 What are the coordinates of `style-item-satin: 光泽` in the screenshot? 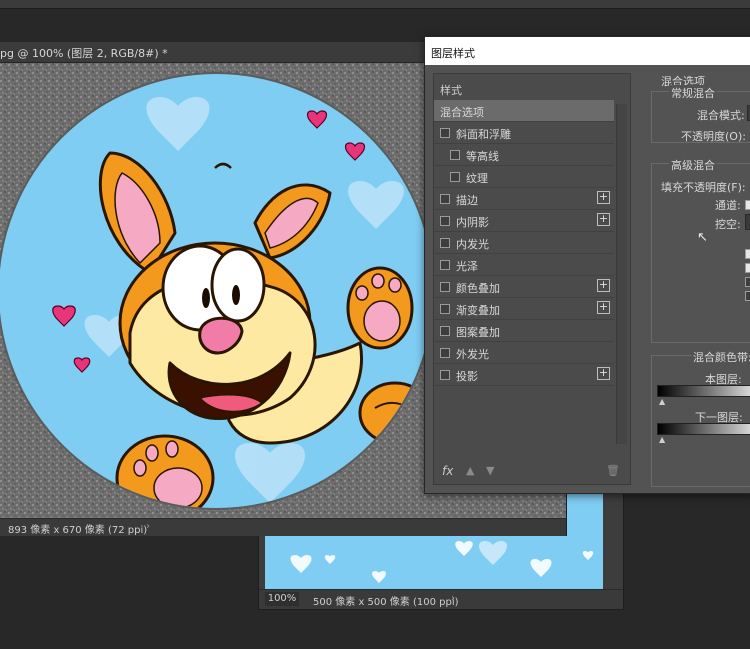 It's located at (524, 265).